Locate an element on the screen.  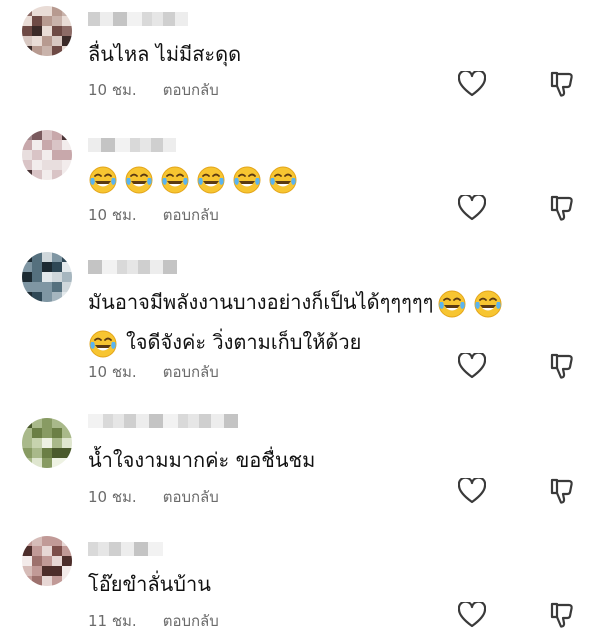
comment-text: น้ำใจงามมากค่ะ ขอชื่นชม is located at coordinates (201, 460).